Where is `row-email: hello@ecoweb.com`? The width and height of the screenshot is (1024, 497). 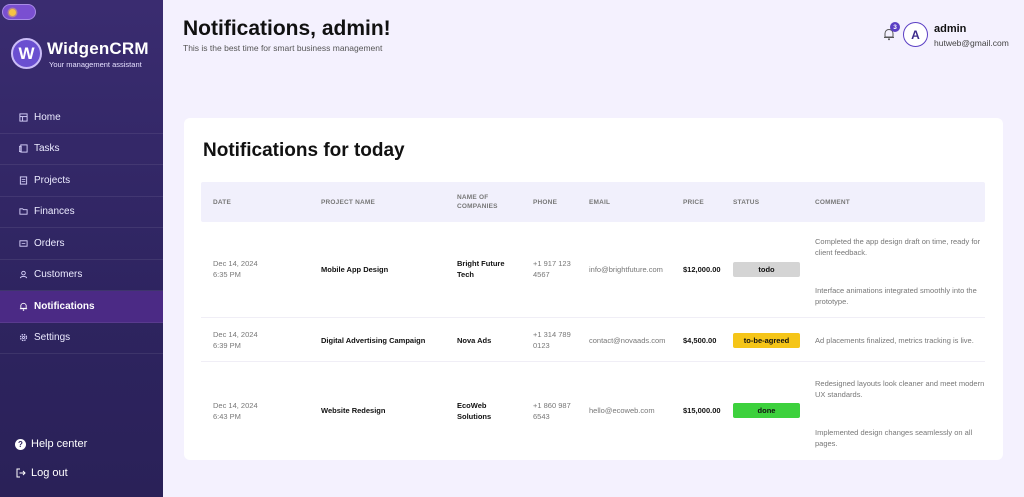
row-email: hello@ecoweb.com is located at coordinates (622, 410).